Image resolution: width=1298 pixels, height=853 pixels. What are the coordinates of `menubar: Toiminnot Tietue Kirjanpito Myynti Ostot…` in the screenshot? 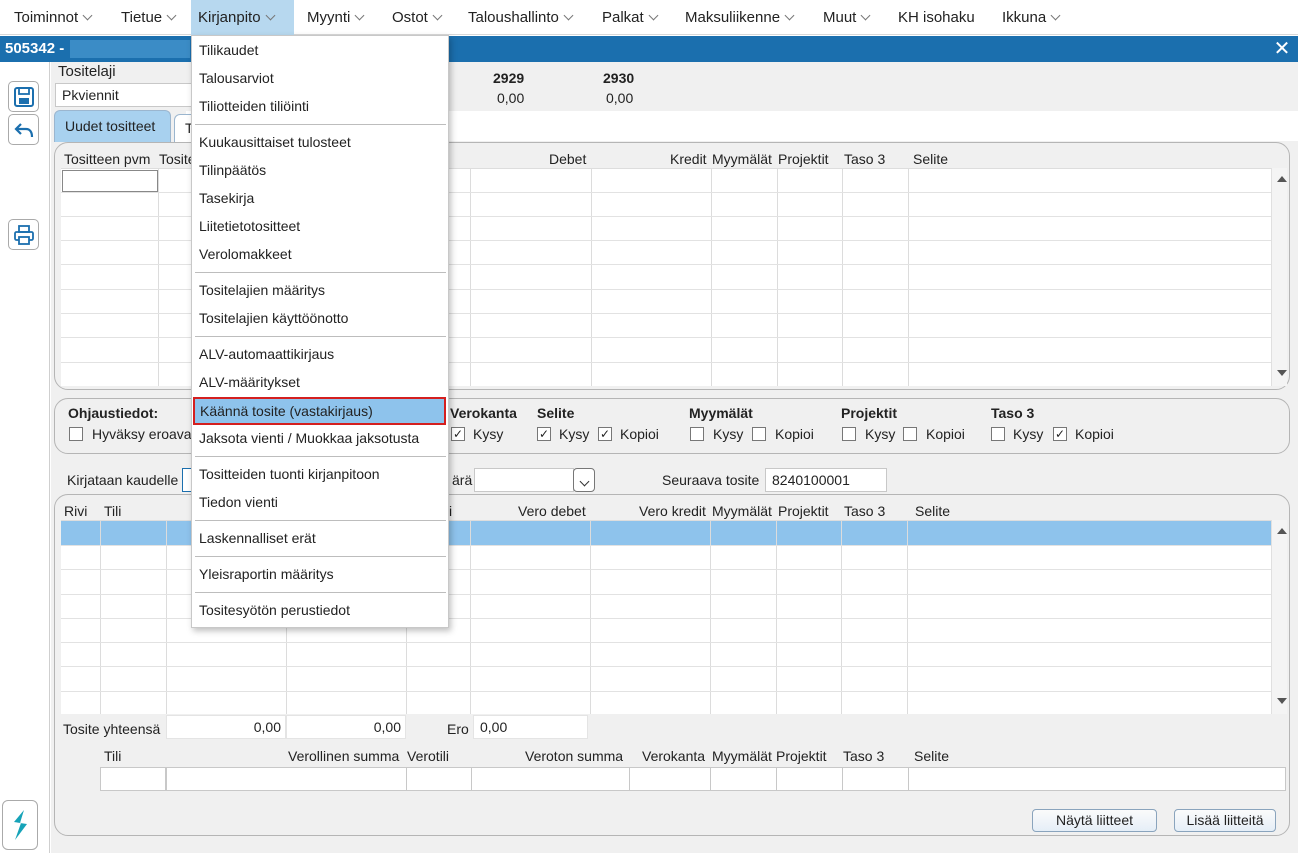 It's located at (649, 17).